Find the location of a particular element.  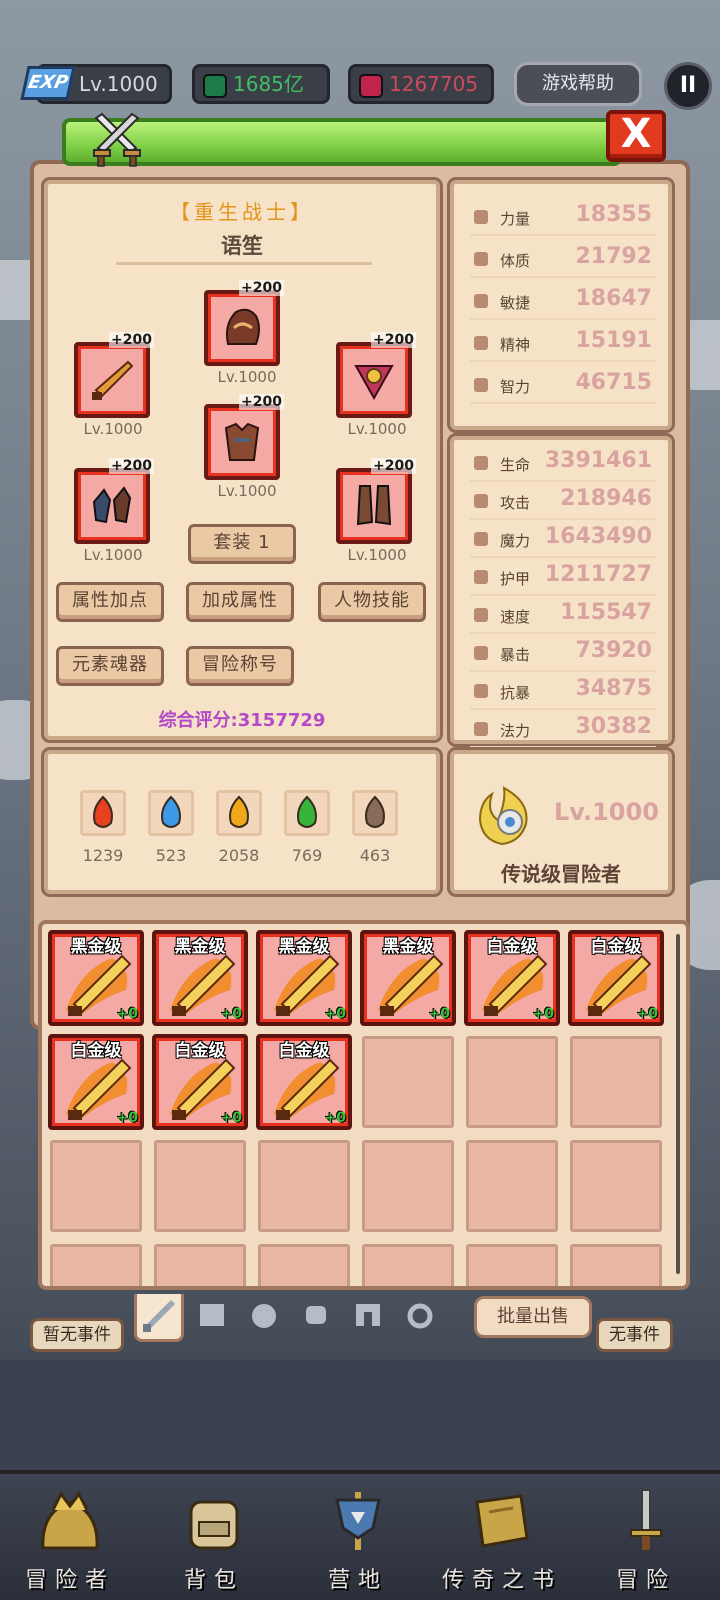

nav-backpack: 背包 is located at coordinates (214, 1541).